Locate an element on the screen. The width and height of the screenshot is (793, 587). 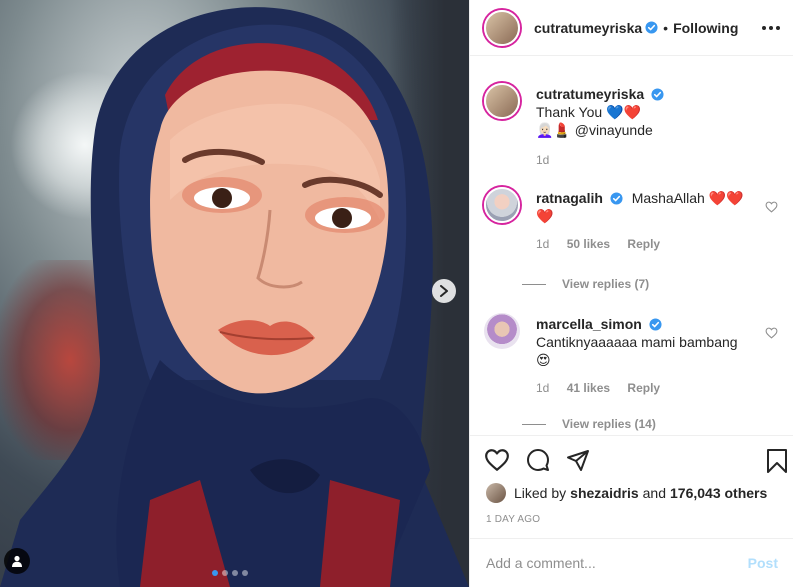
comment-text-cont: 😍 is located at coordinates (543, 360).